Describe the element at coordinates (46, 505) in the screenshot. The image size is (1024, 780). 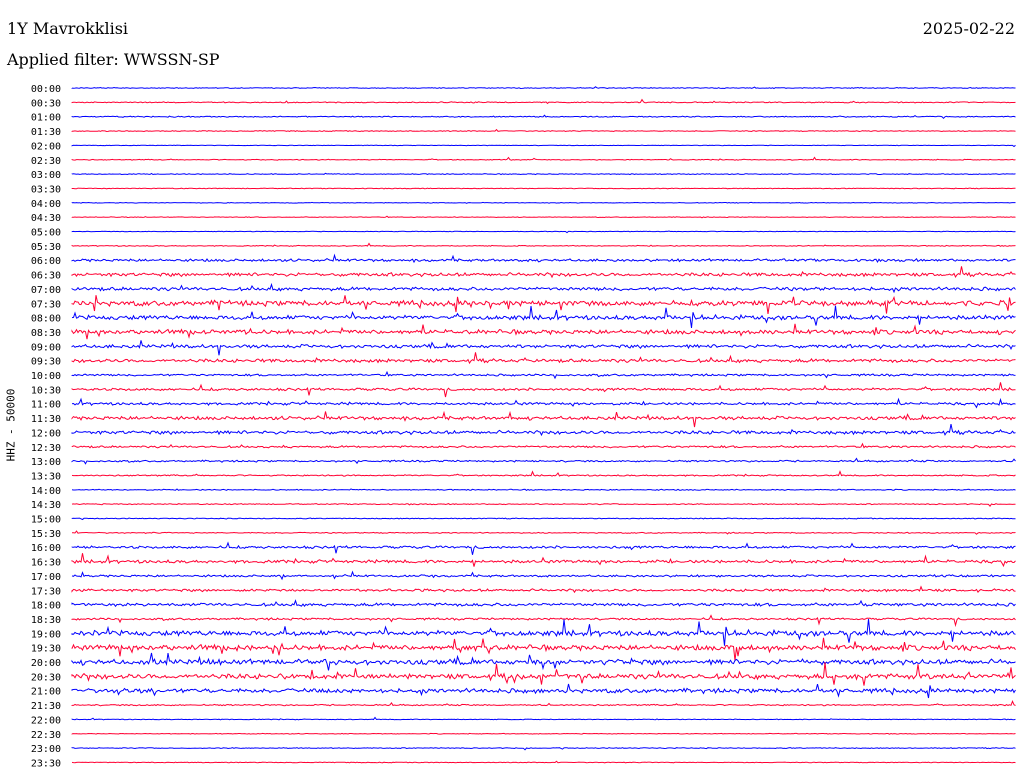
I see `time-tick-label: 14:30` at that location.